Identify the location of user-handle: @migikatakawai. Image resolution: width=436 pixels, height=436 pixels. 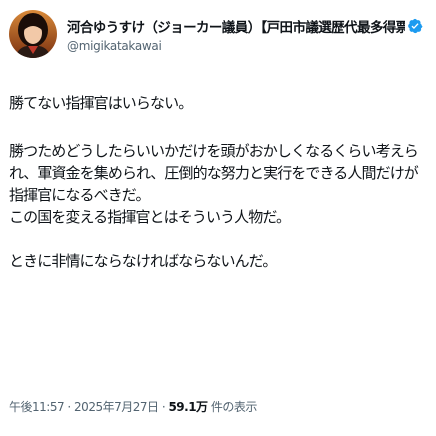
(114, 46).